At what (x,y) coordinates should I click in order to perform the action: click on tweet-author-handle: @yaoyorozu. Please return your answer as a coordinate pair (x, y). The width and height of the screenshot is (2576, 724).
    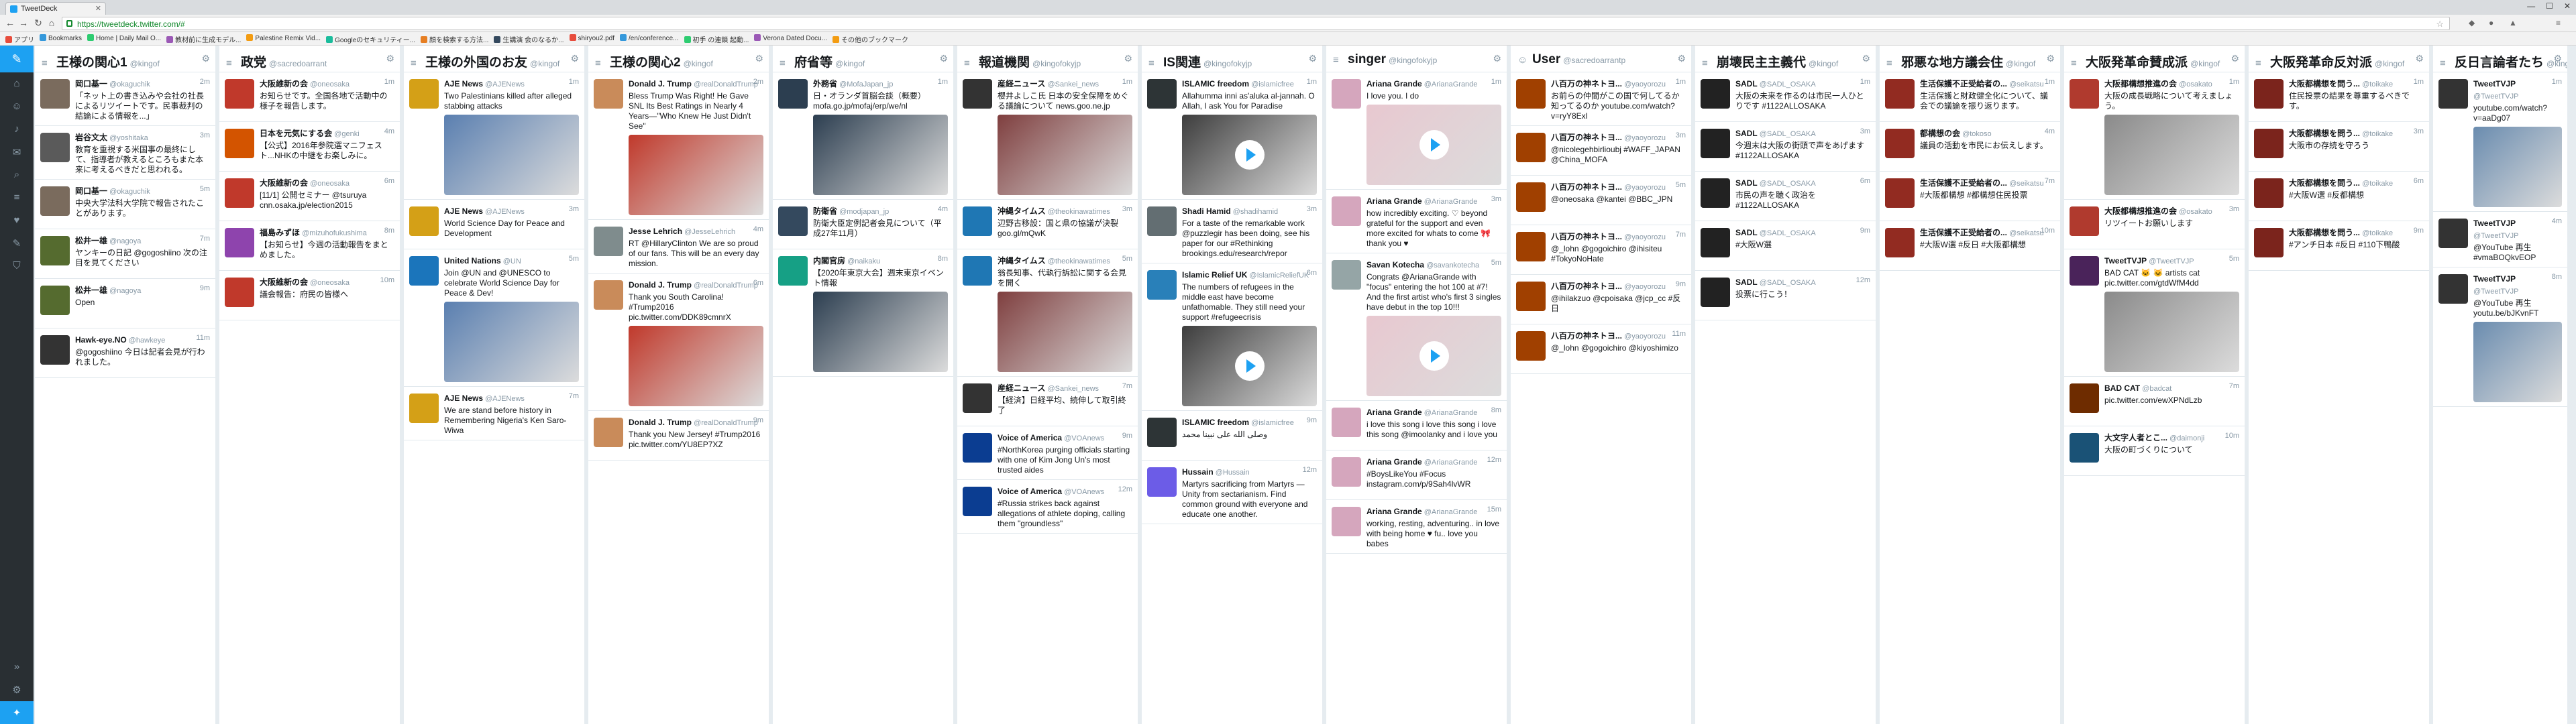
    Looking at the image, I should click on (1644, 337).